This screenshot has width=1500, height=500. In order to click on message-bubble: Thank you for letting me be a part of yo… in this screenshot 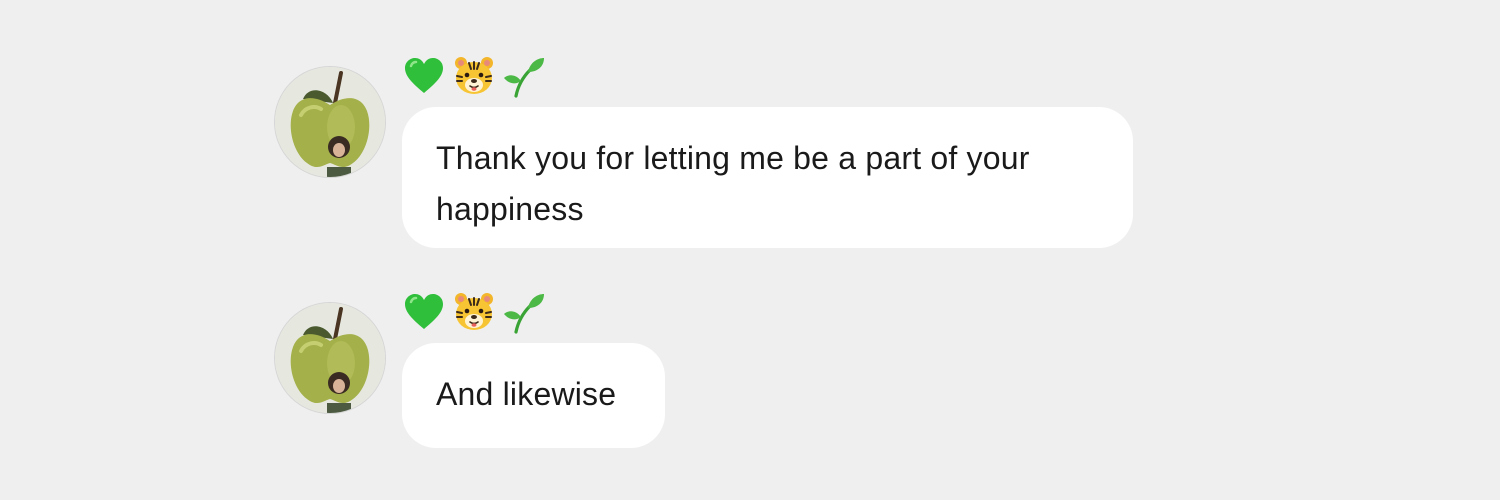, I will do `click(767, 177)`.